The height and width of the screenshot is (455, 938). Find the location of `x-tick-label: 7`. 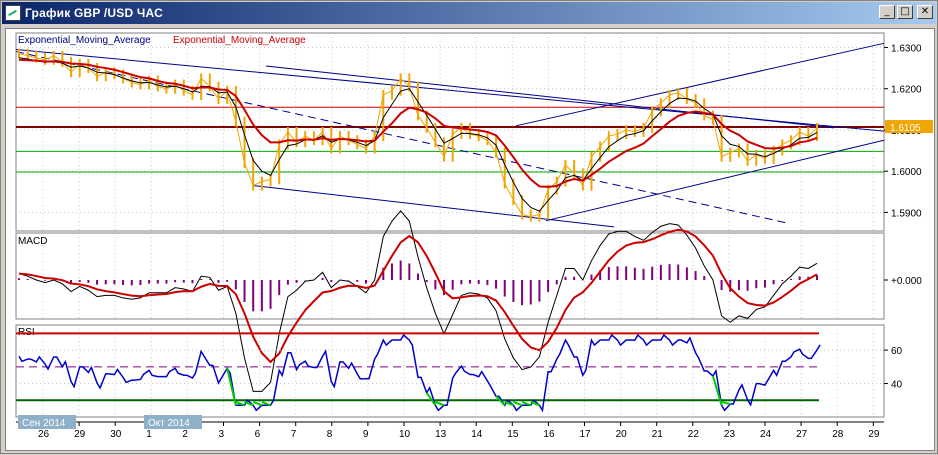

x-tick-label: 7 is located at coordinates (294, 434).